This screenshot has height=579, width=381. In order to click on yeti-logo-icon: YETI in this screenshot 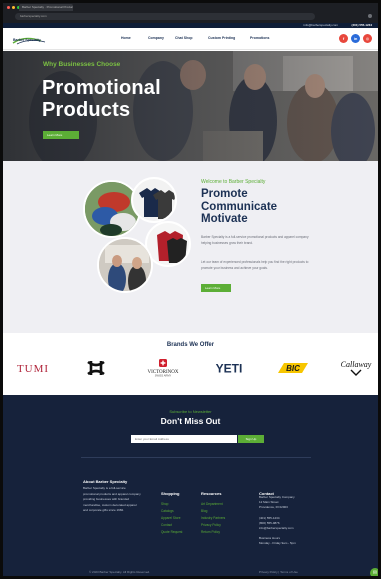, I will do `click(229, 368)`.